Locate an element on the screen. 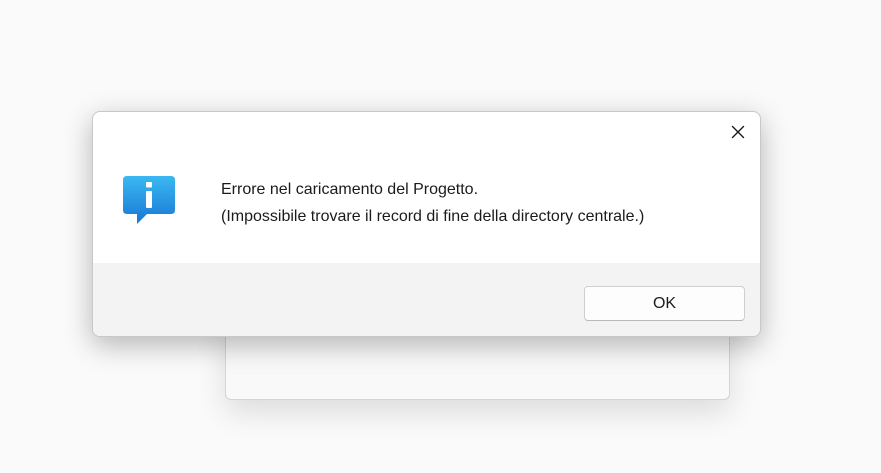  close-button is located at coordinates (738, 132).